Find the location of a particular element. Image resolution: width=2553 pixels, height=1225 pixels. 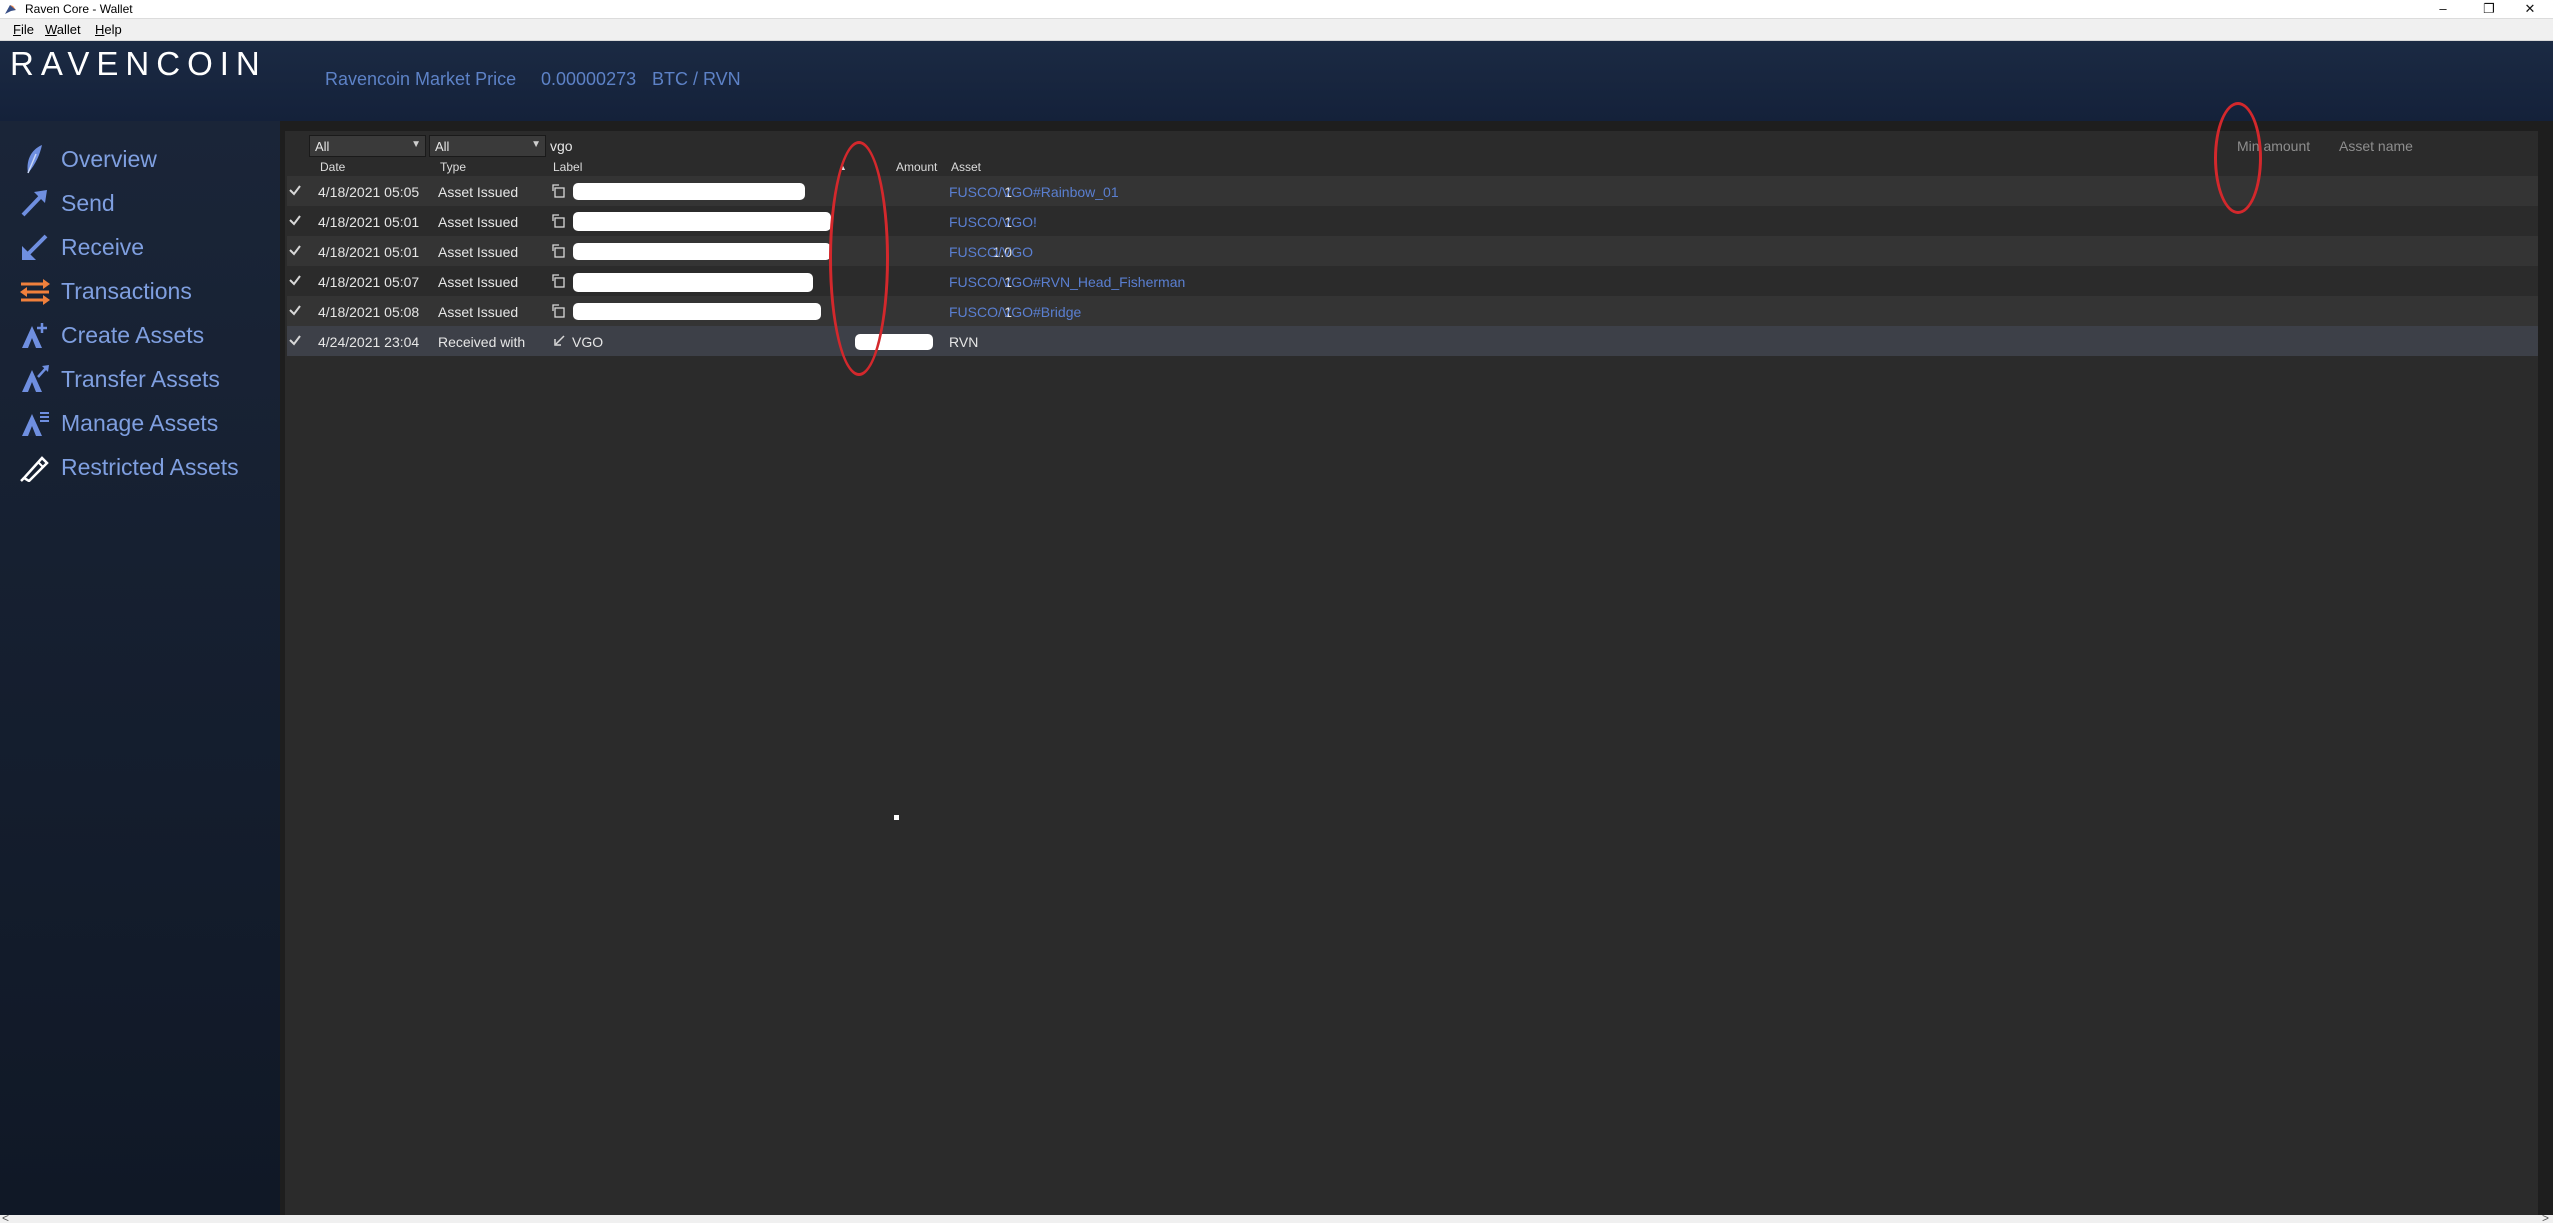

sidebar-item-manage-assets: Manage Assets is located at coordinates (140, 421).